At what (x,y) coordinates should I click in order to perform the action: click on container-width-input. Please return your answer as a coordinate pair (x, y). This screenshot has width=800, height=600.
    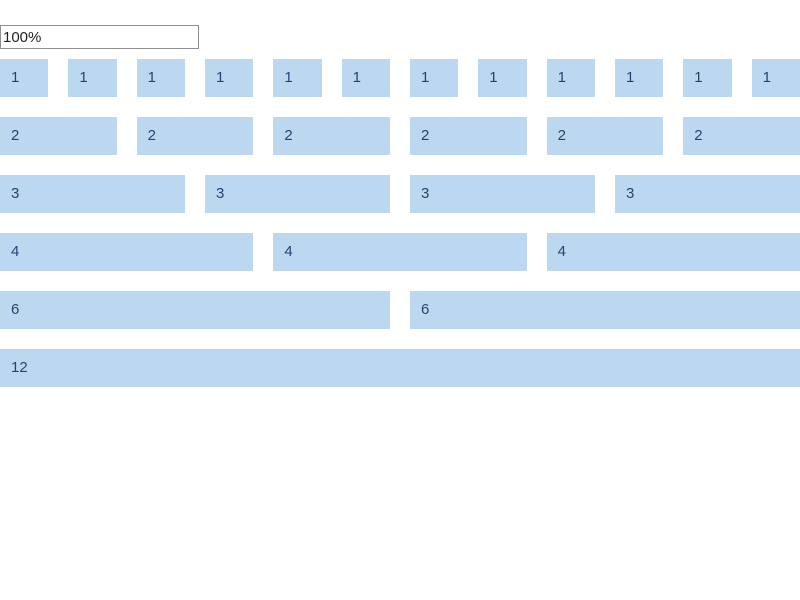
    Looking at the image, I should click on (99, 37).